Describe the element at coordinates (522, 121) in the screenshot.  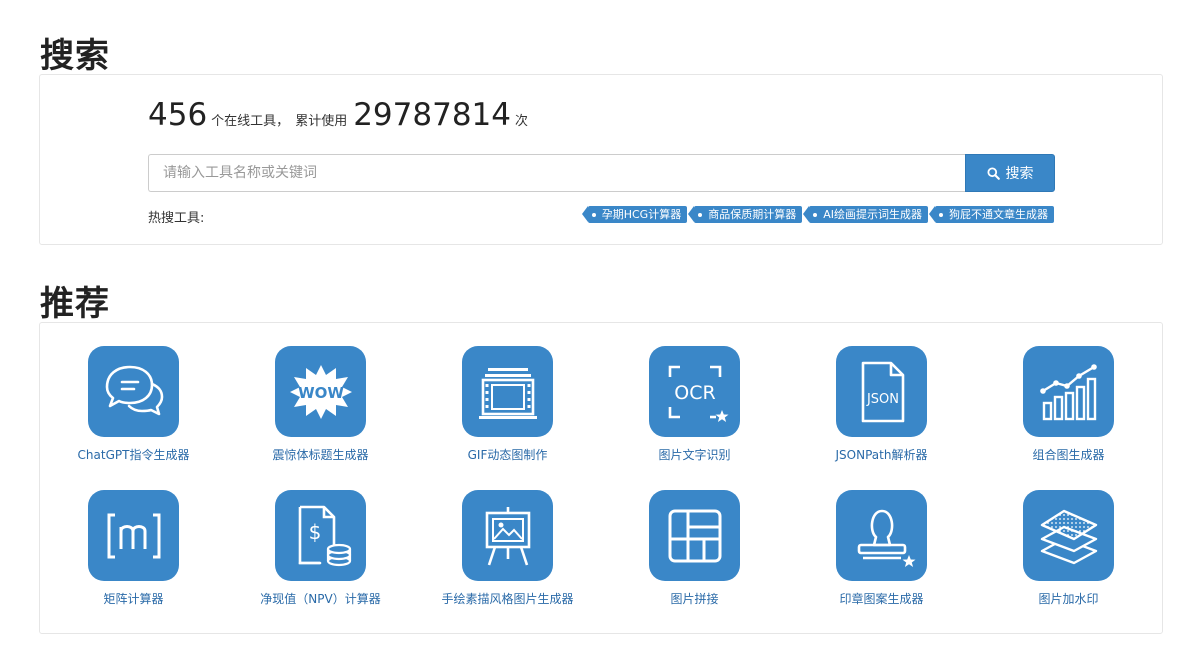
I see `usage-suffix: 次` at that location.